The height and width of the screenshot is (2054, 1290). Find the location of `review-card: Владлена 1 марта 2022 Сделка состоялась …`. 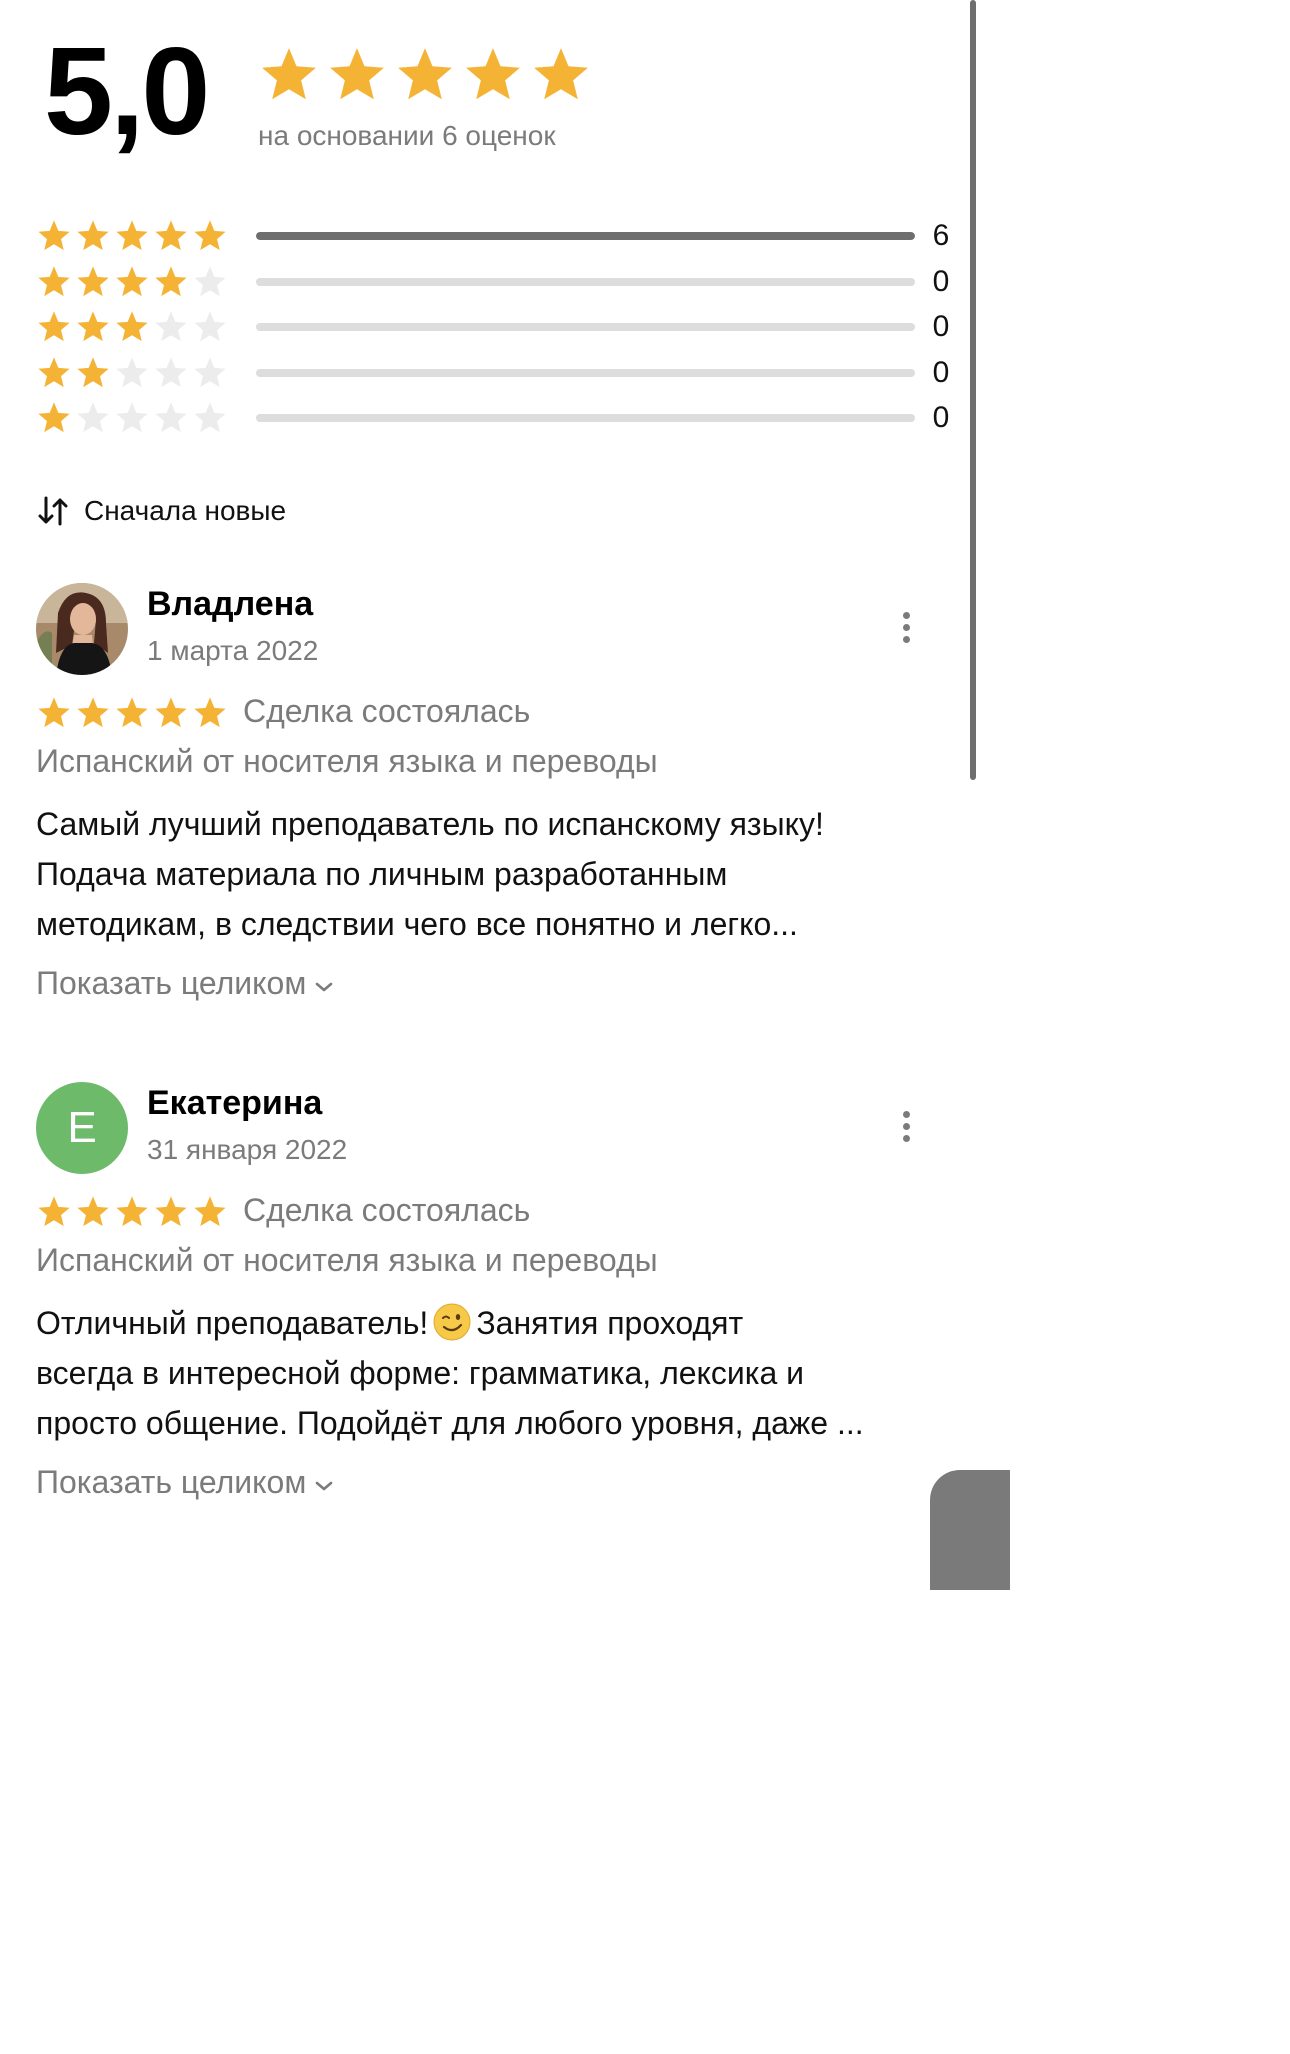

review-card: Владлена 1 марта 2022 Сделка состоялась … is located at coordinates (491, 798).